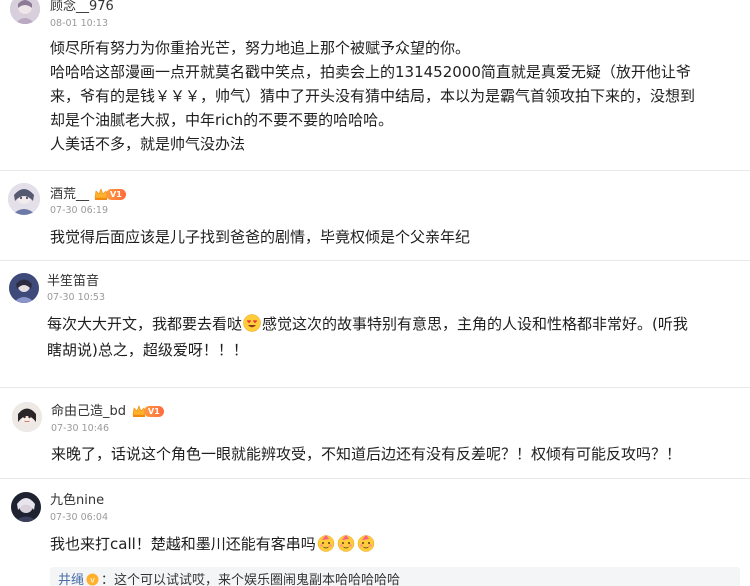  Describe the element at coordinates (82, 7) in the screenshot. I see `username: 顾念__976` at that location.